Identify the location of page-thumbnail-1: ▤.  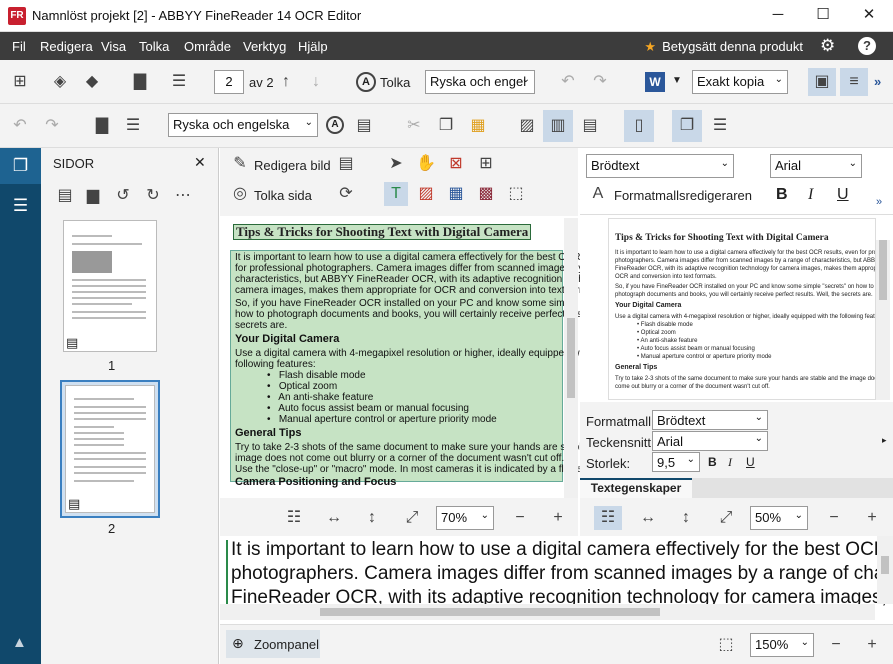
(110, 286).